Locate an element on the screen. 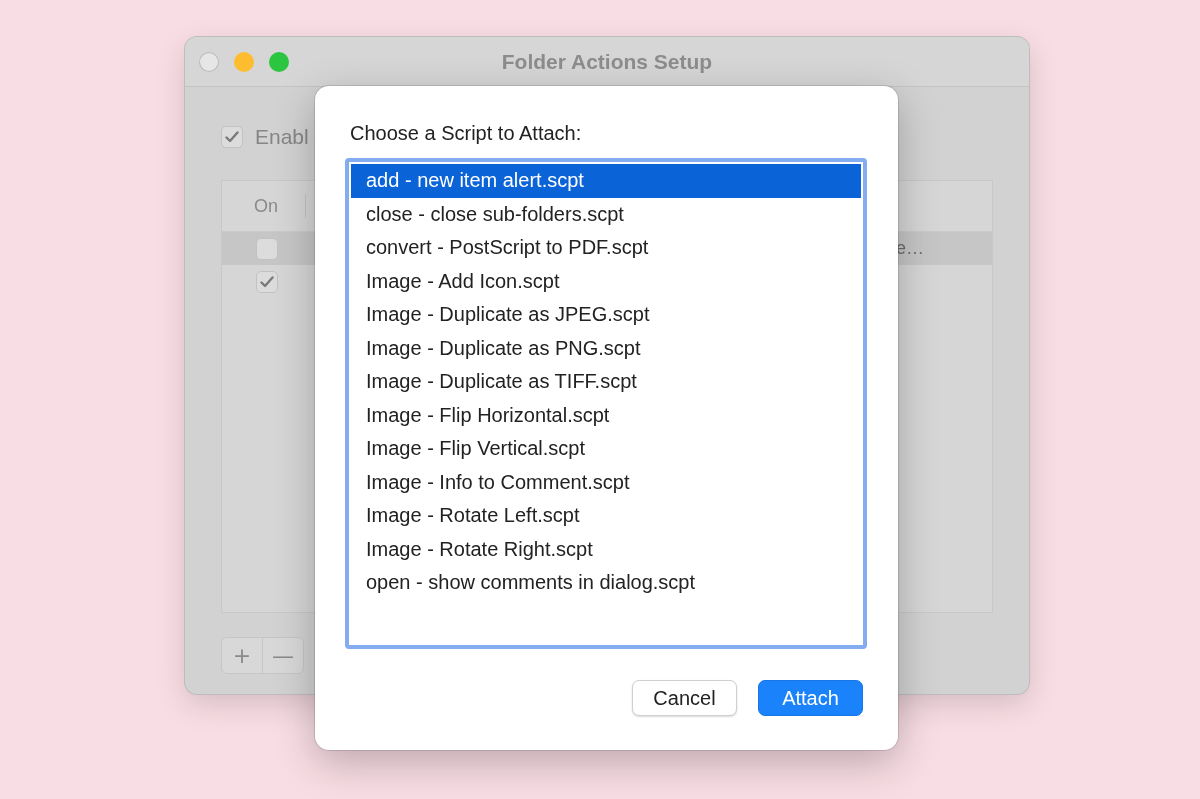 This screenshot has height=799, width=1200. checkbox-label: Enabl is located at coordinates (282, 137).